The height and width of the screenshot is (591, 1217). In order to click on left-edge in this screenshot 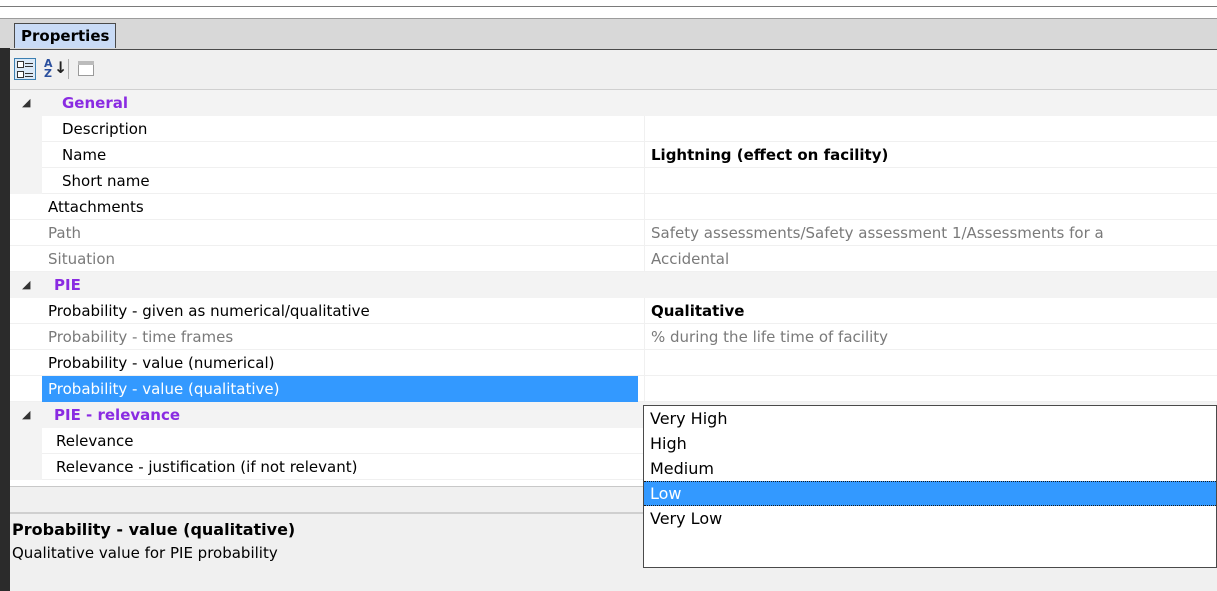, I will do `click(5, 319)`.